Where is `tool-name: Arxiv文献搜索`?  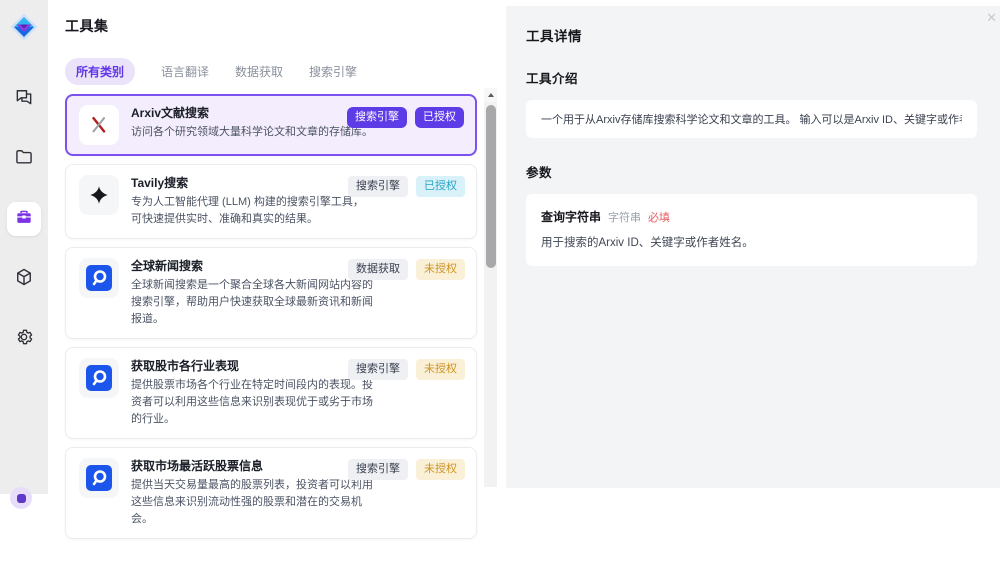
tool-name: Arxiv文献搜索 is located at coordinates (170, 113).